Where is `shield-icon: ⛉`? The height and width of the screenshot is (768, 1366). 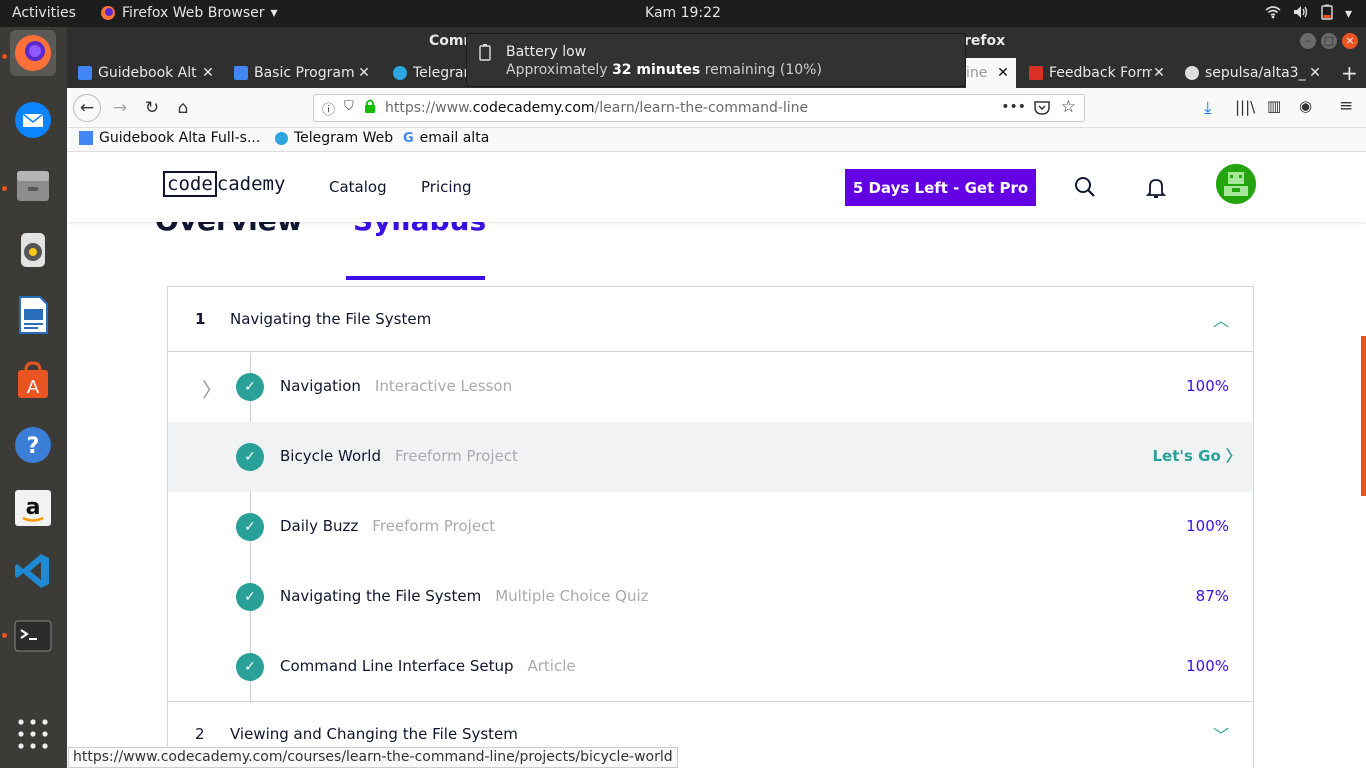
shield-icon: ⛉ is located at coordinates (349, 106).